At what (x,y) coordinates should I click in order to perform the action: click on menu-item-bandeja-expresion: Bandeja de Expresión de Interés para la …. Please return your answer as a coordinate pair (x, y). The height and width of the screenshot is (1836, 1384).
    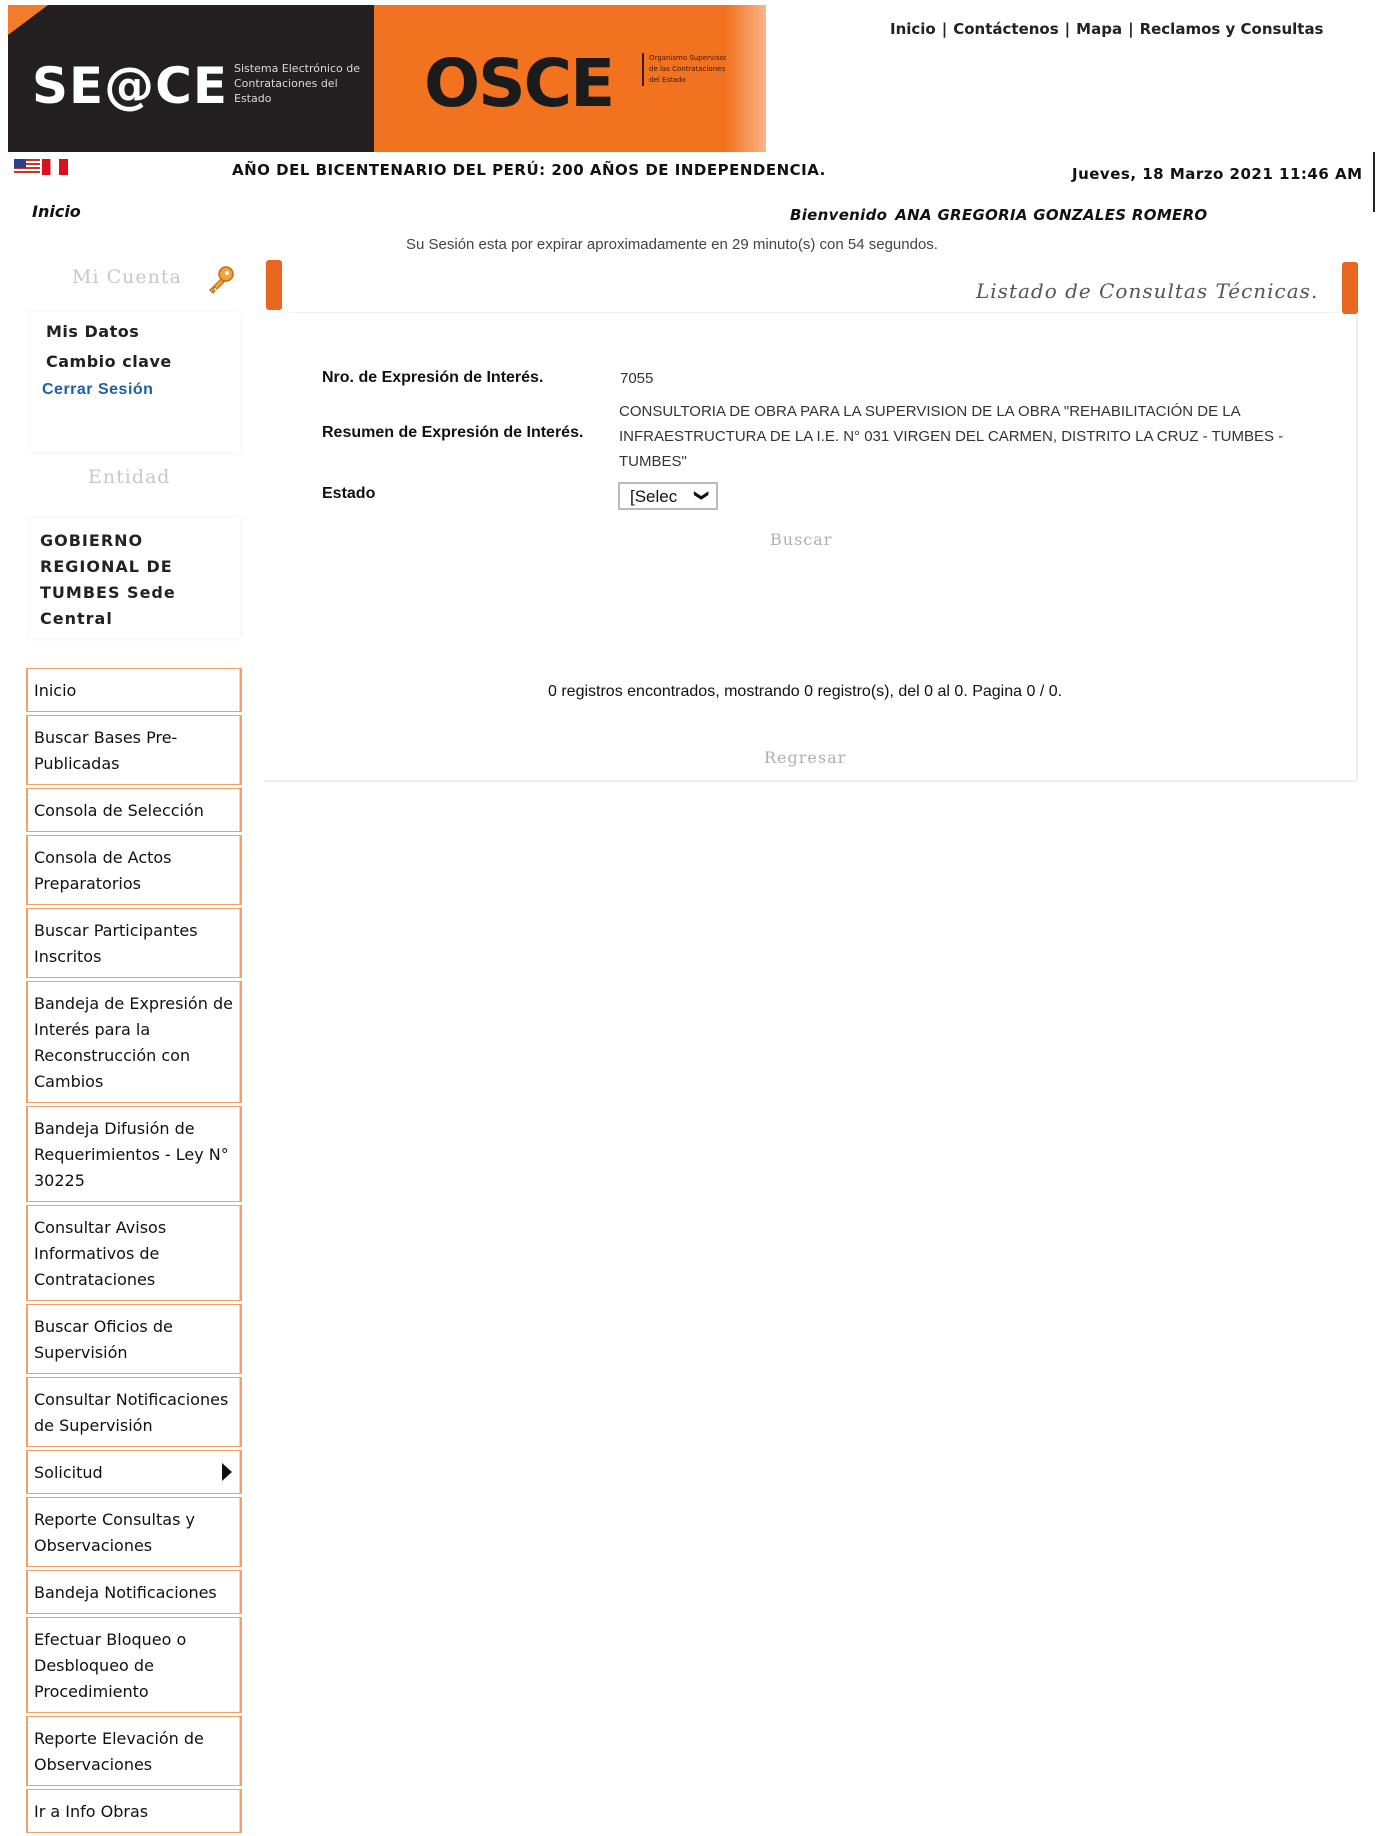
    Looking at the image, I should click on (134, 1042).